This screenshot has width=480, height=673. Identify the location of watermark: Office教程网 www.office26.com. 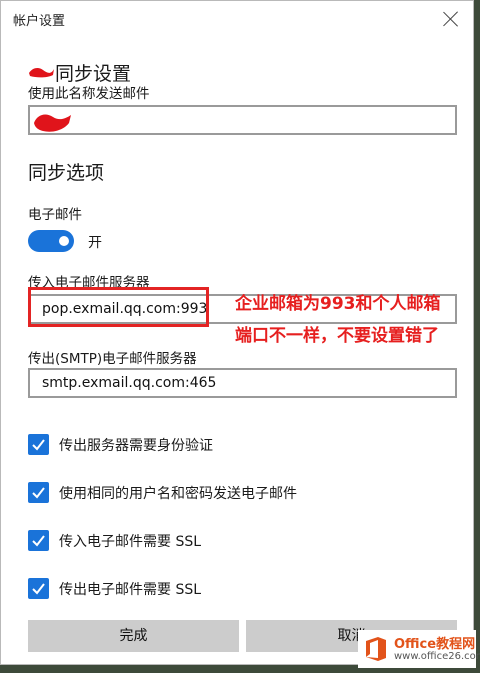
(419, 649).